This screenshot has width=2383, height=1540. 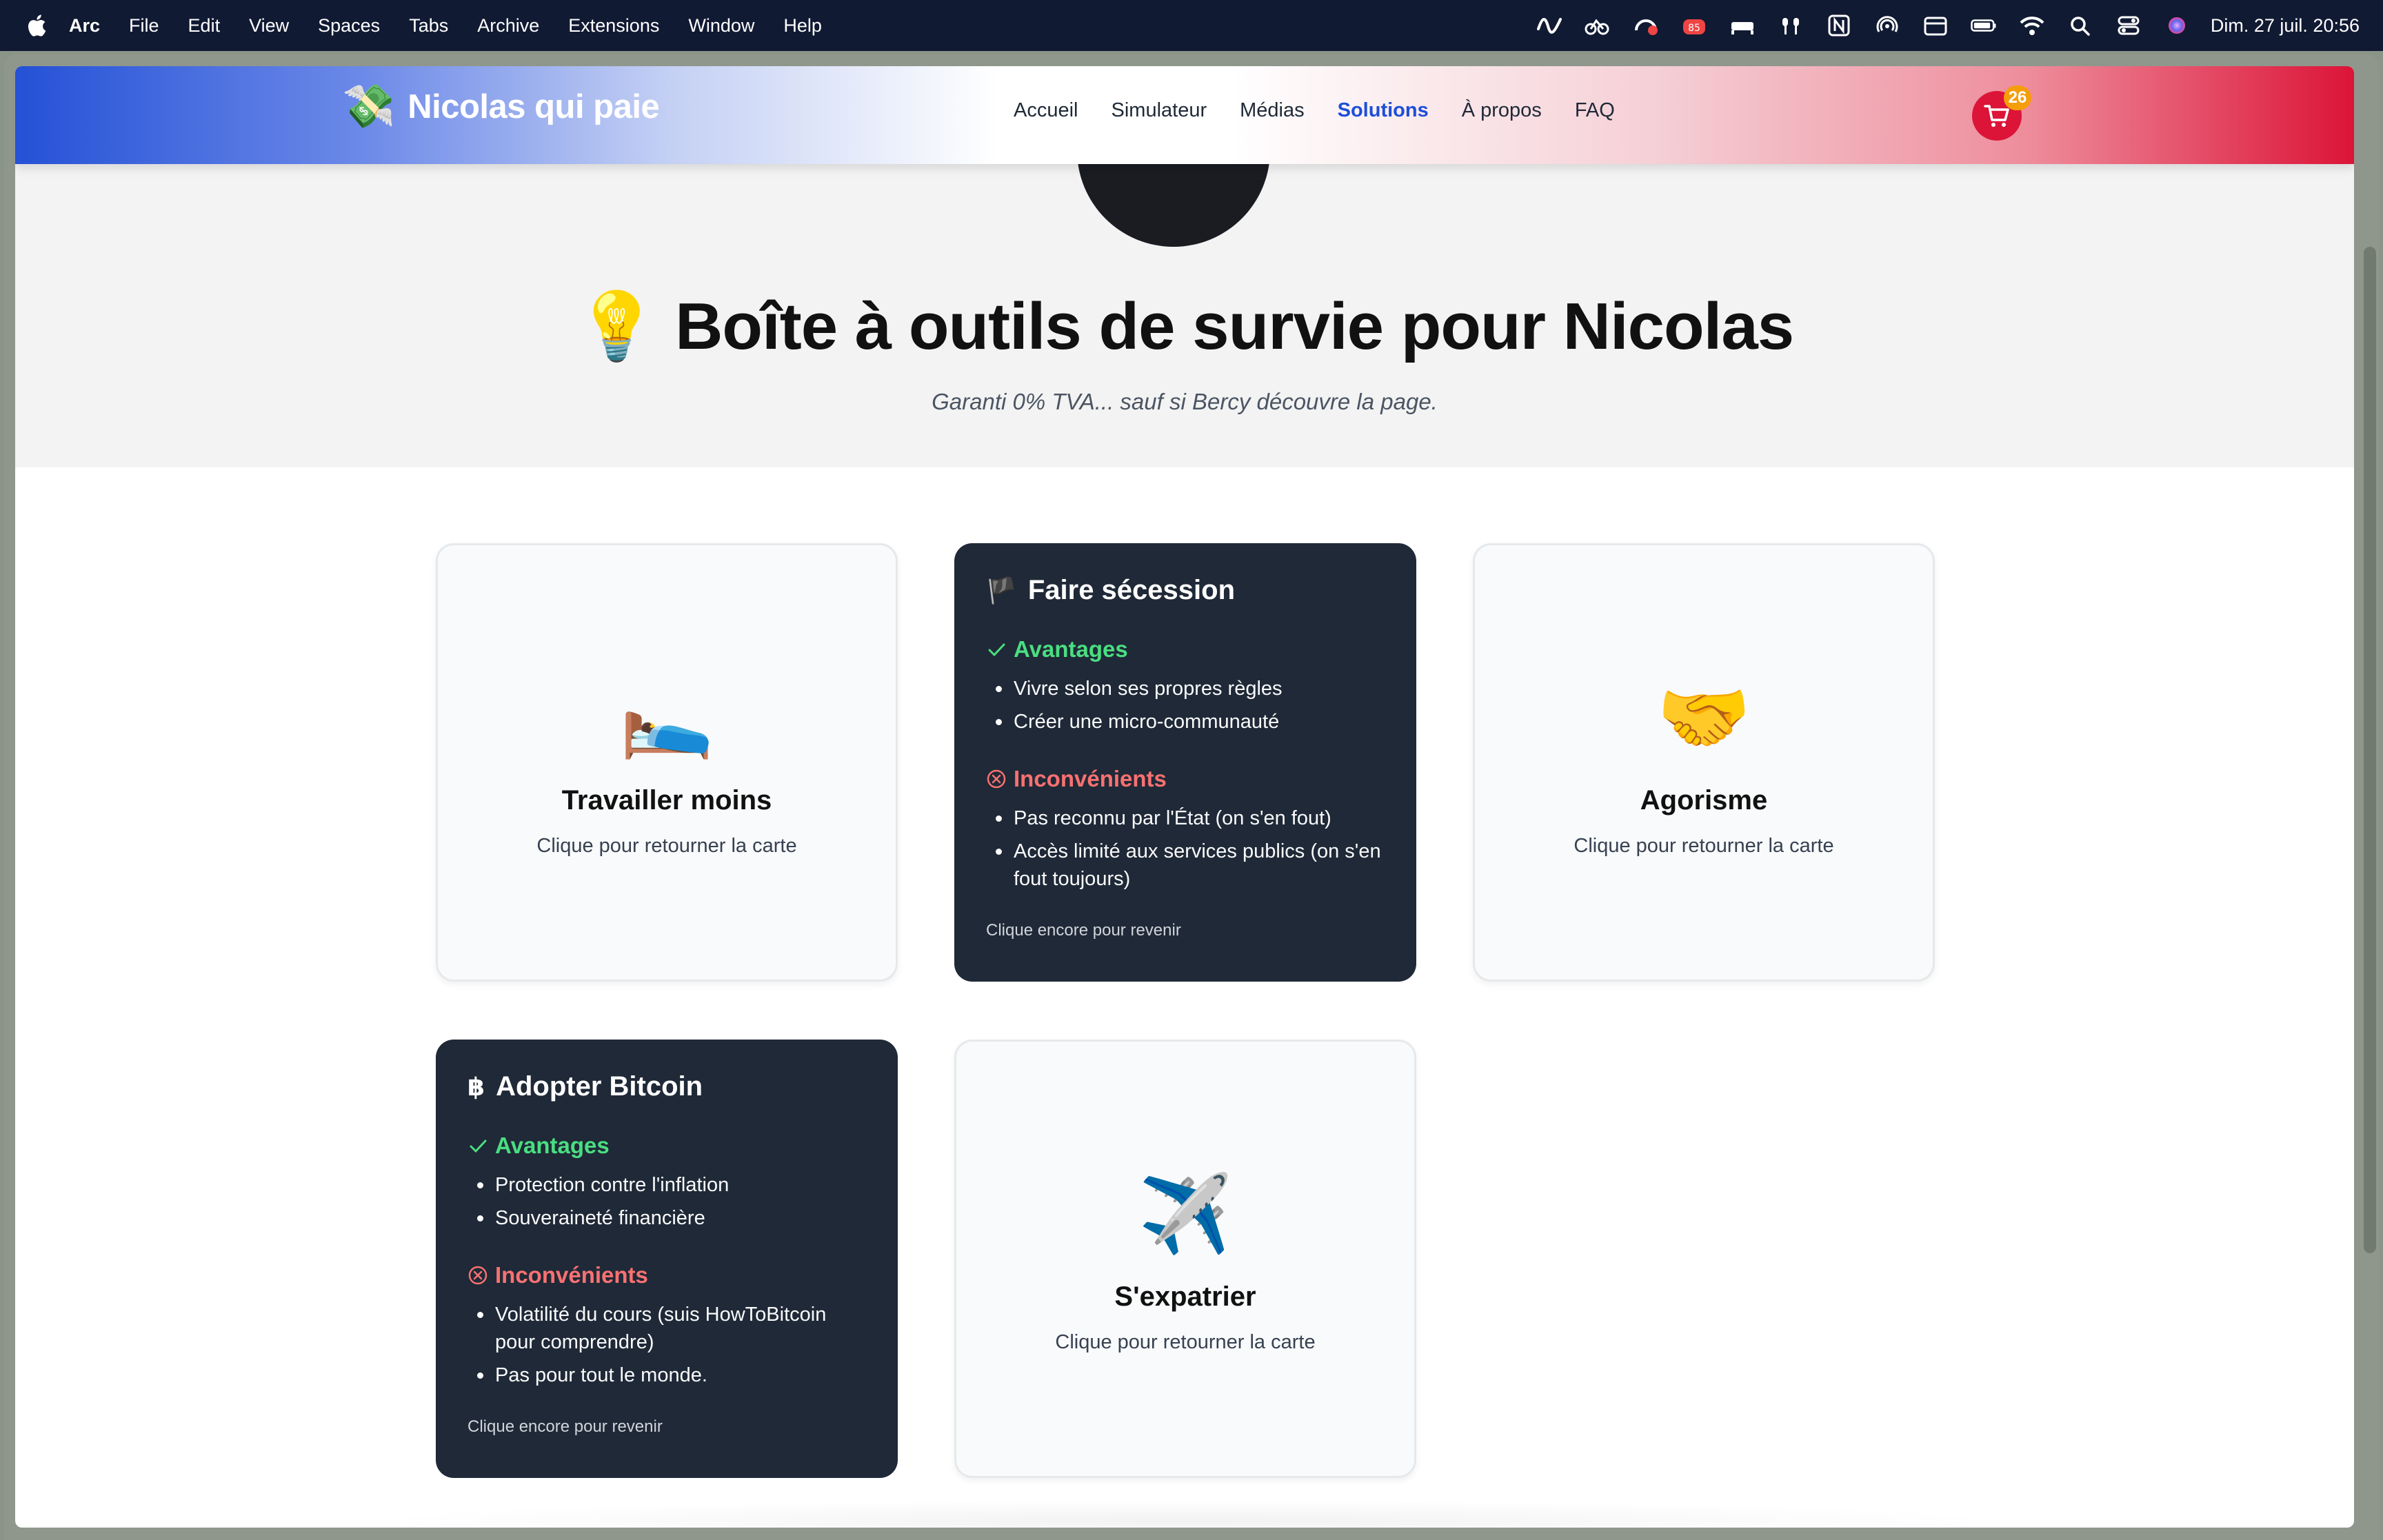 What do you see at coordinates (1184, 327) in the screenshot?
I see `page-title: 💡 Boîte à outils de survie pour Nicolas` at bounding box center [1184, 327].